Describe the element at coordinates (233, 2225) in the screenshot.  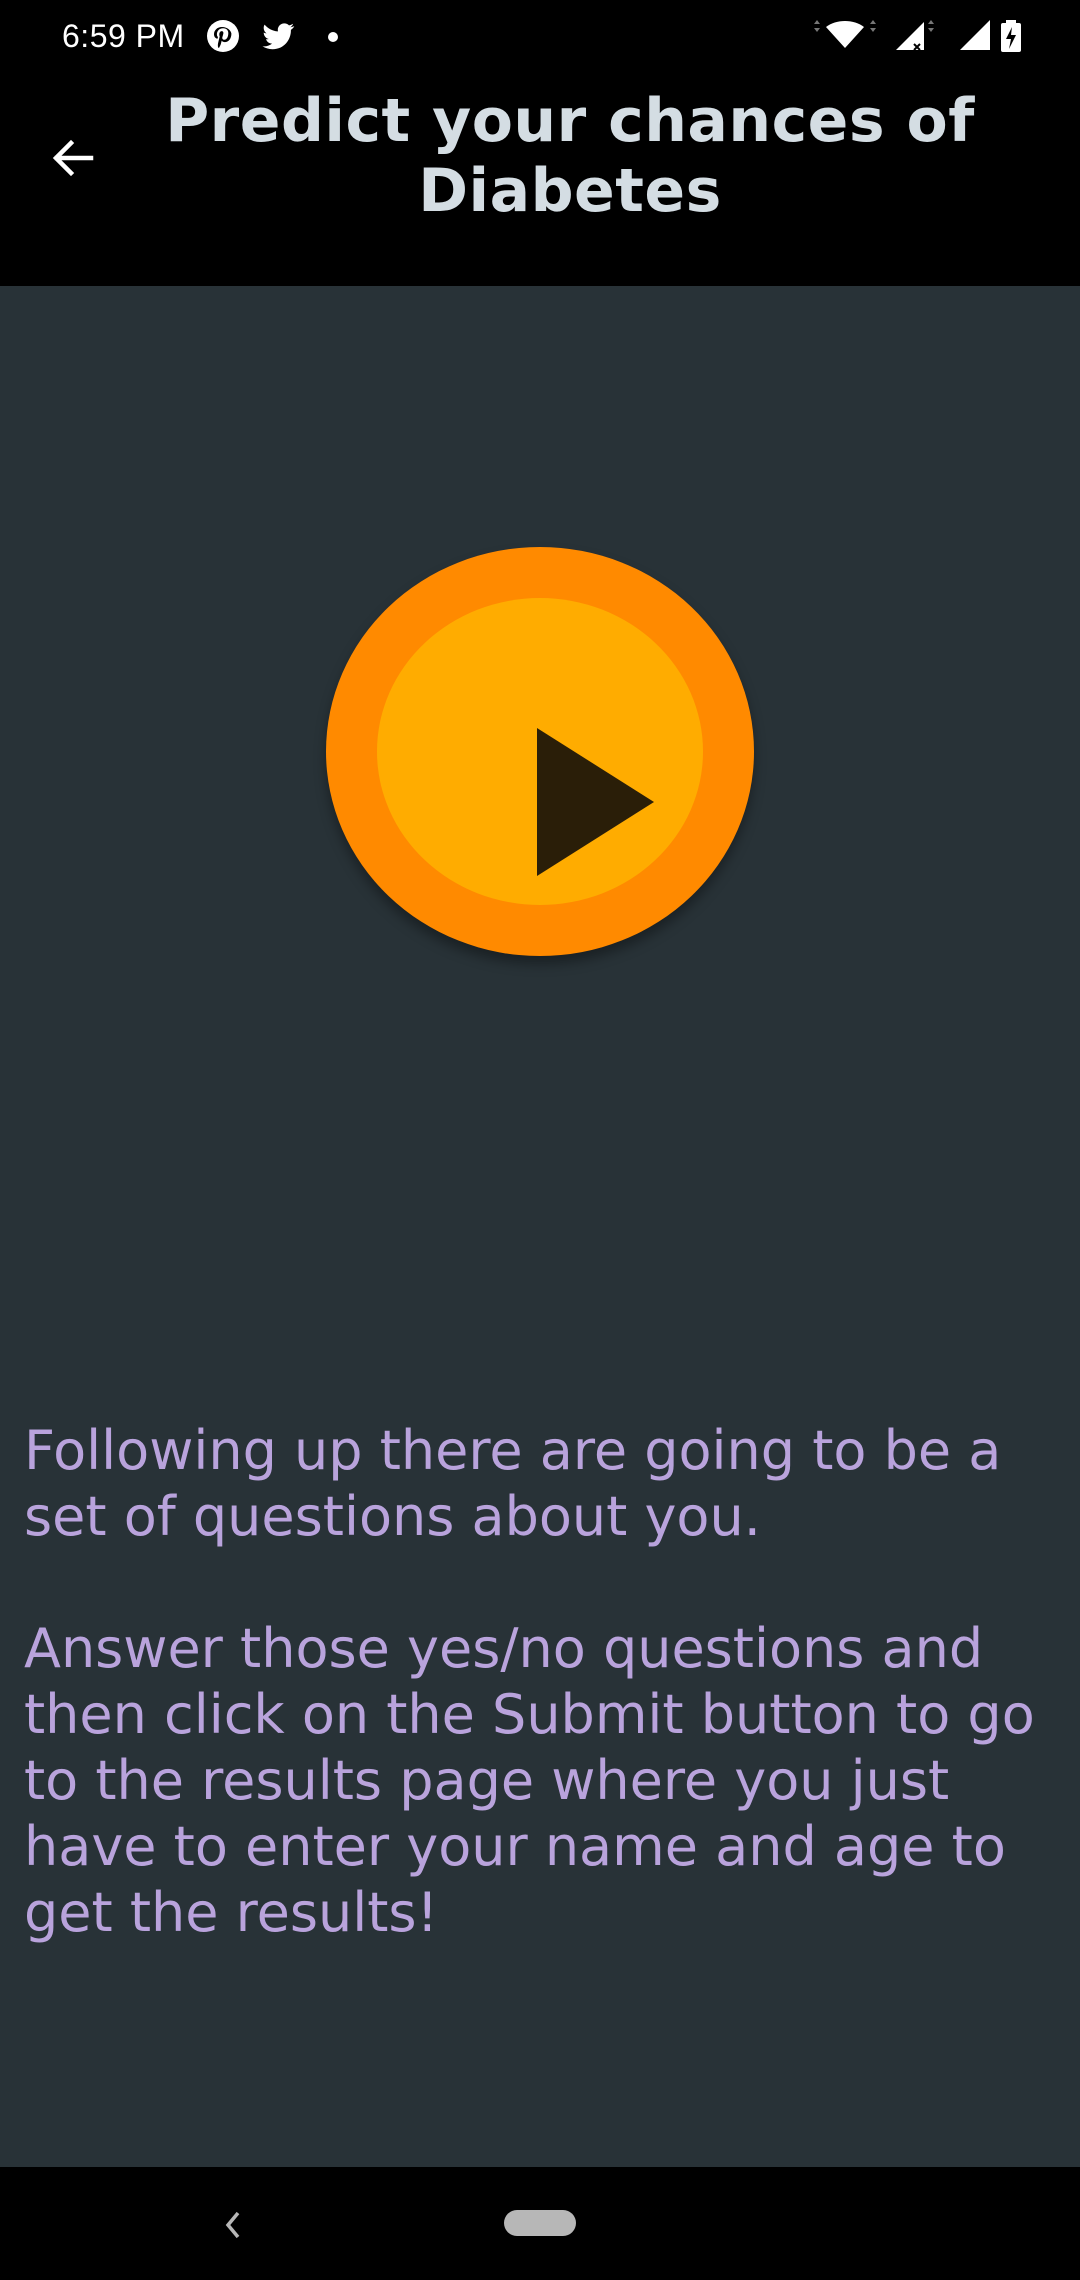
I see `chevron-left-icon` at that location.